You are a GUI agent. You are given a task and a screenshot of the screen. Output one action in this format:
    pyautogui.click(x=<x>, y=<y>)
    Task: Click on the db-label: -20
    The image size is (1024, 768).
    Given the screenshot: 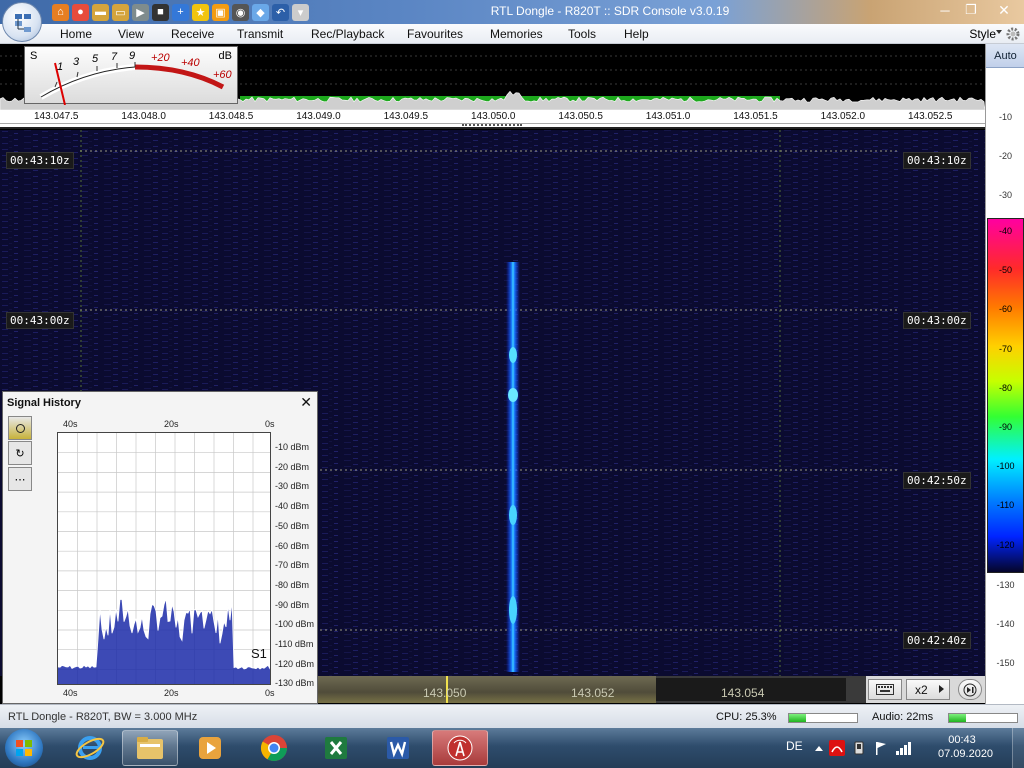 What is the action you would take?
    pyautogui.click(x=1005, y=156)
    